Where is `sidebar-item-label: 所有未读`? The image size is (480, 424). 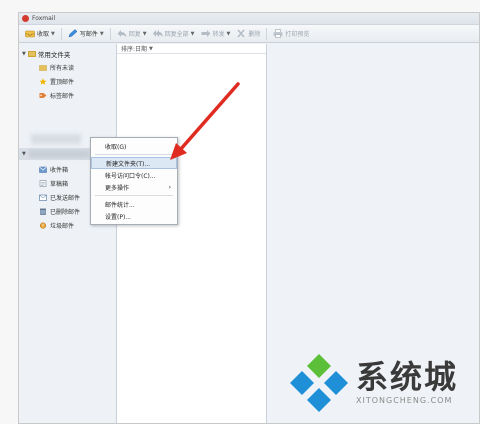
sidebar-item-label: 所有未读 is located at coordinates (62, 68).